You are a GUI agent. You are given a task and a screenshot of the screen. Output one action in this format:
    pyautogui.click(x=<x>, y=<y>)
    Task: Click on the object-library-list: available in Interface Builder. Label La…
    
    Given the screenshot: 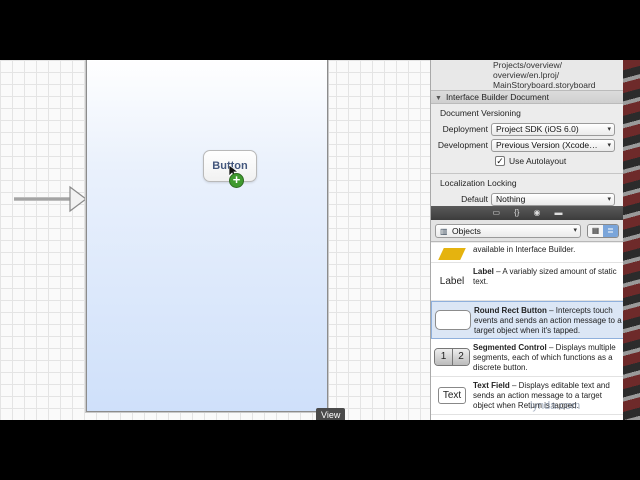 What is the action you would take?
    pyautogui.click(x=527, y=331)
    